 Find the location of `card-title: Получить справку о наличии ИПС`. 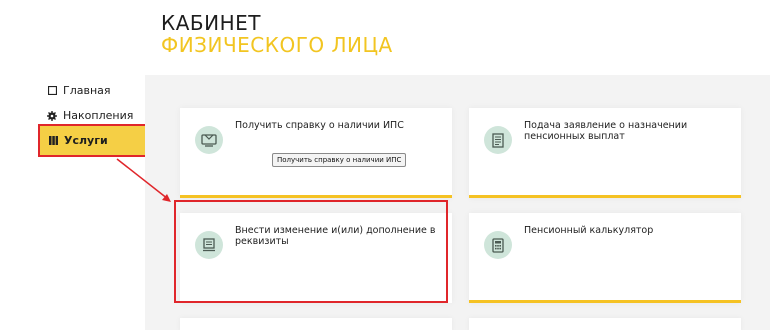

card-title: Получить справку о наличии ИПС is located at coordinates (319, 125).